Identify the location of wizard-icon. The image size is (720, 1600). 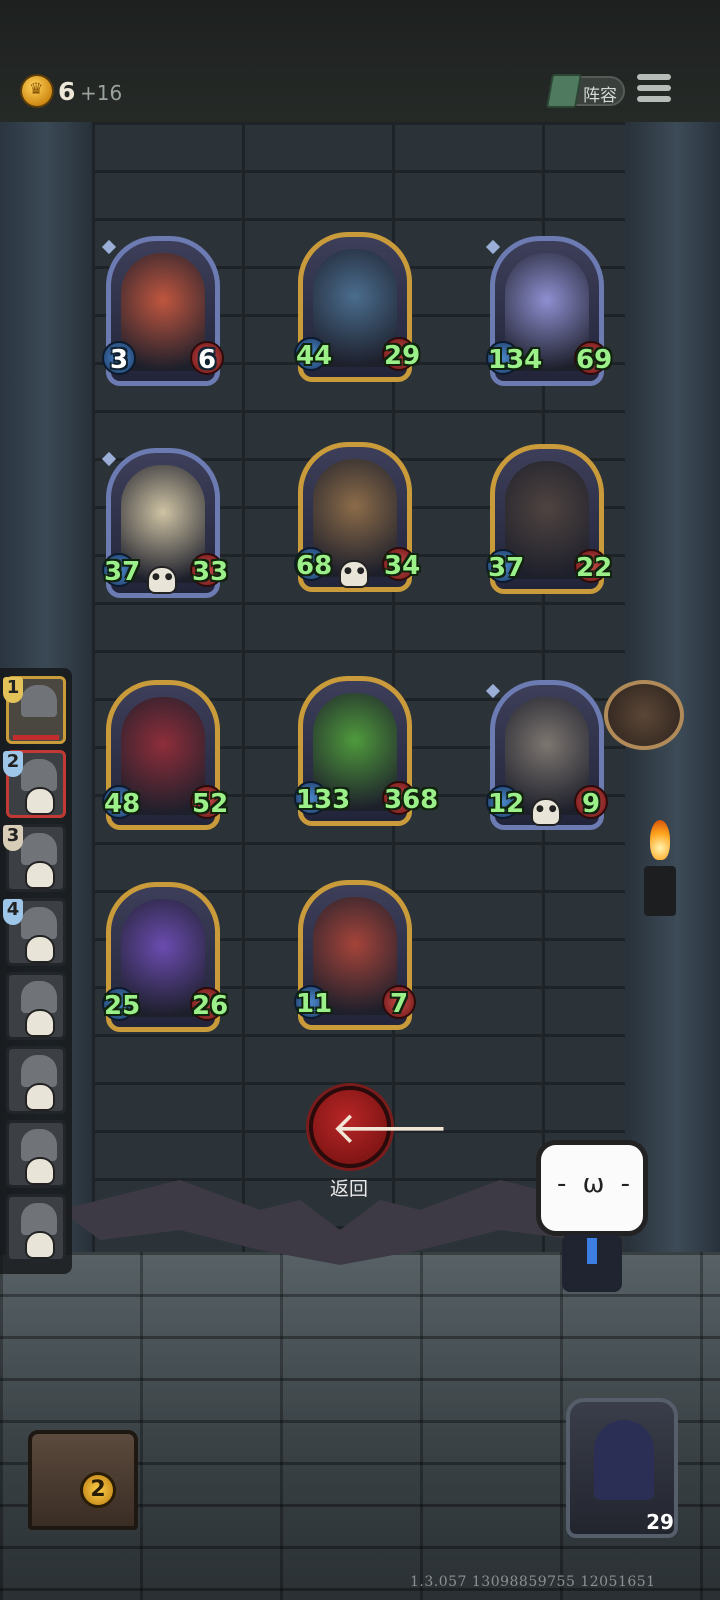
(624, 1460).